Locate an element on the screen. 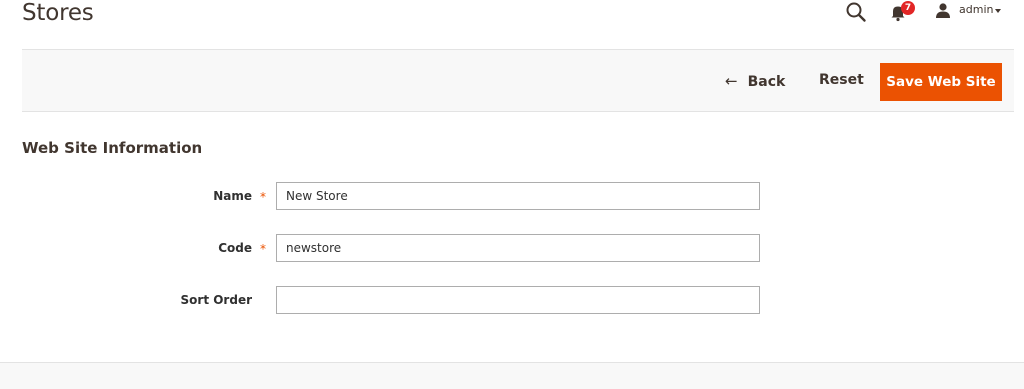  notifications-button: 7 is located at coordinates (903, 12).